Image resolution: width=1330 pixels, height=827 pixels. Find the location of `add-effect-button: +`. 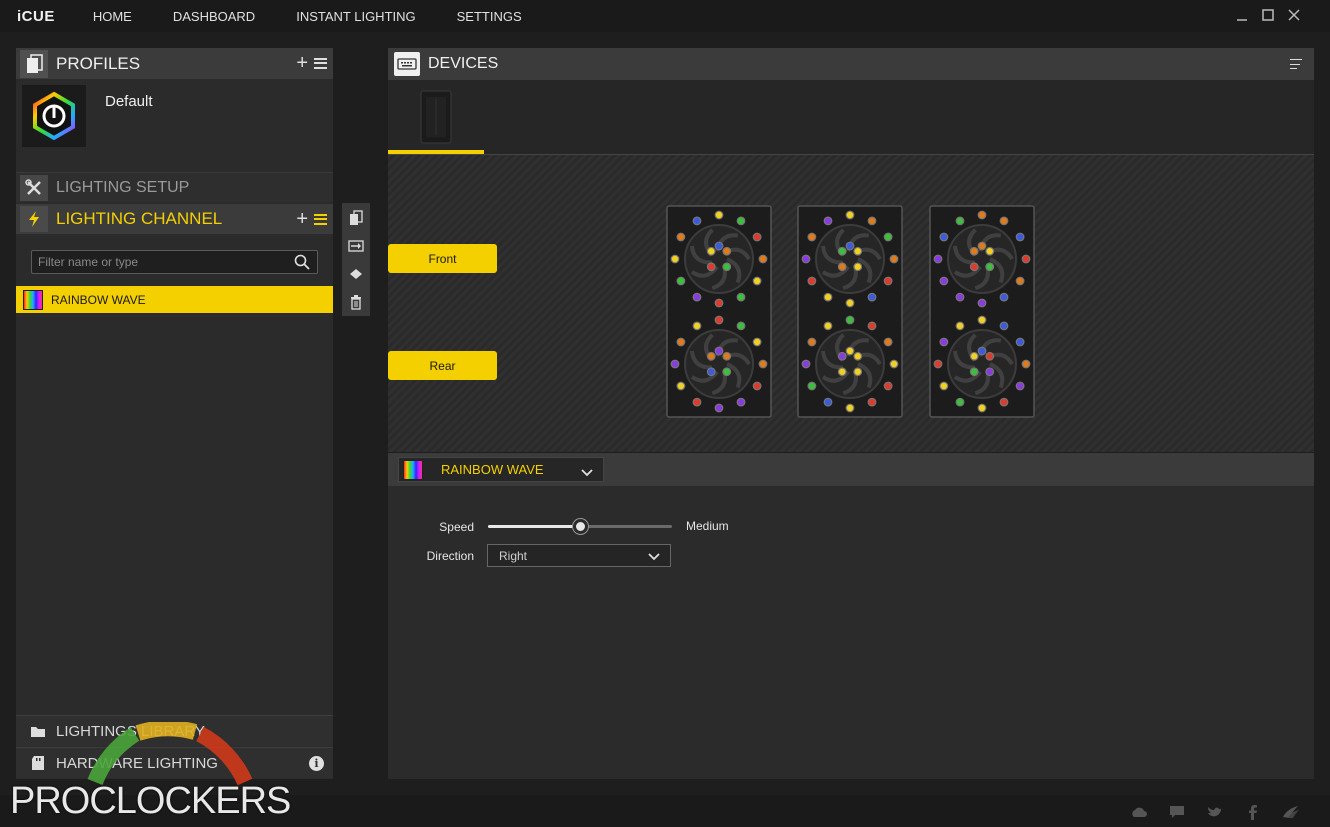

add-effect-button: + is located at coordinates (302, 219).